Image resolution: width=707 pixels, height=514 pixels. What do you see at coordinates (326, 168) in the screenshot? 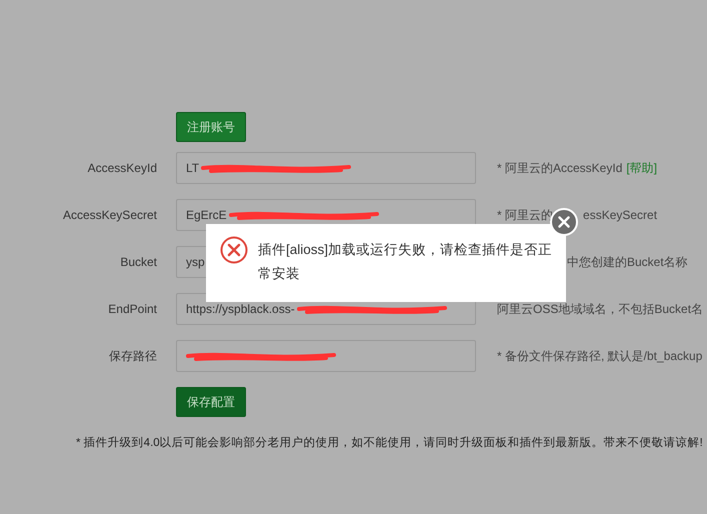
I see `input-field: LT` at bounding box center [326, 168].